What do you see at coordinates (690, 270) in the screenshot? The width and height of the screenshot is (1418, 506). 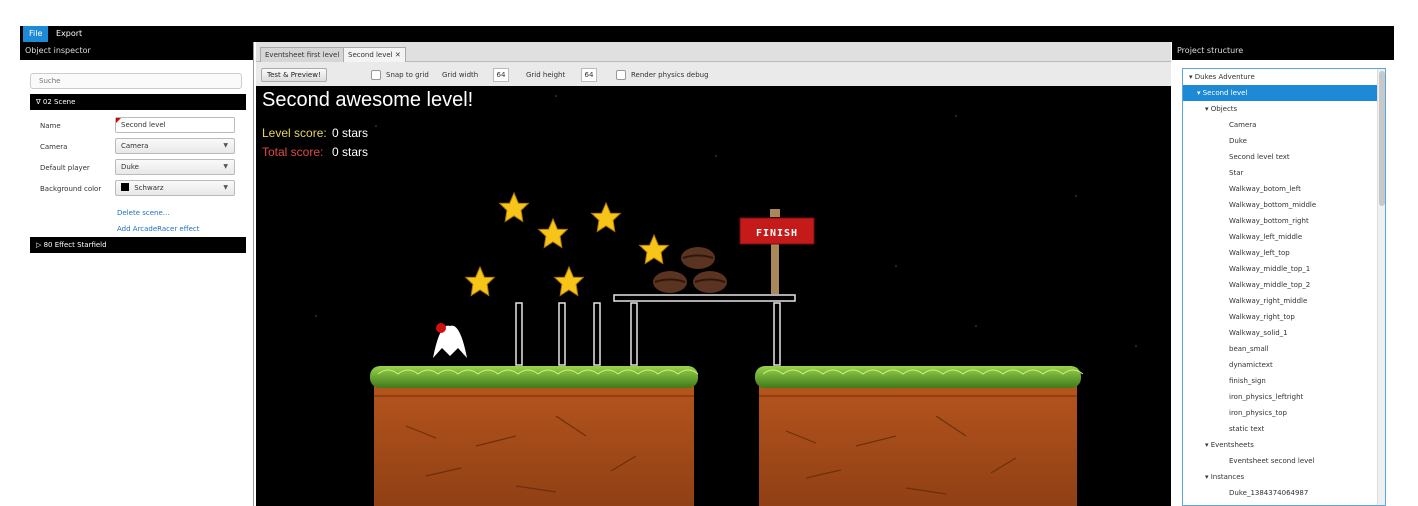 I see `coffee-beans` at bounding box center [690, 270].